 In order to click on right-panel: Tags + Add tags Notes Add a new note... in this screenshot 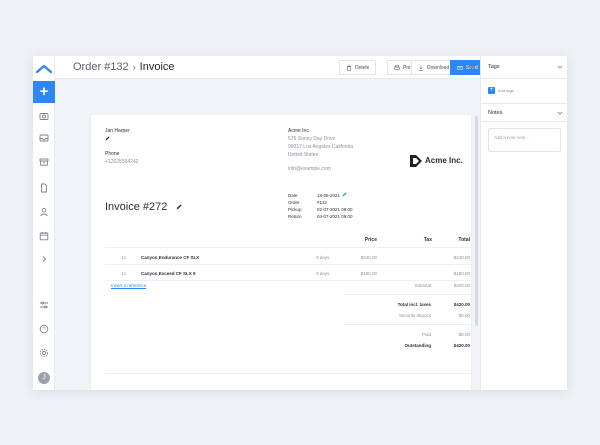, I will do `click(523, 223)`.